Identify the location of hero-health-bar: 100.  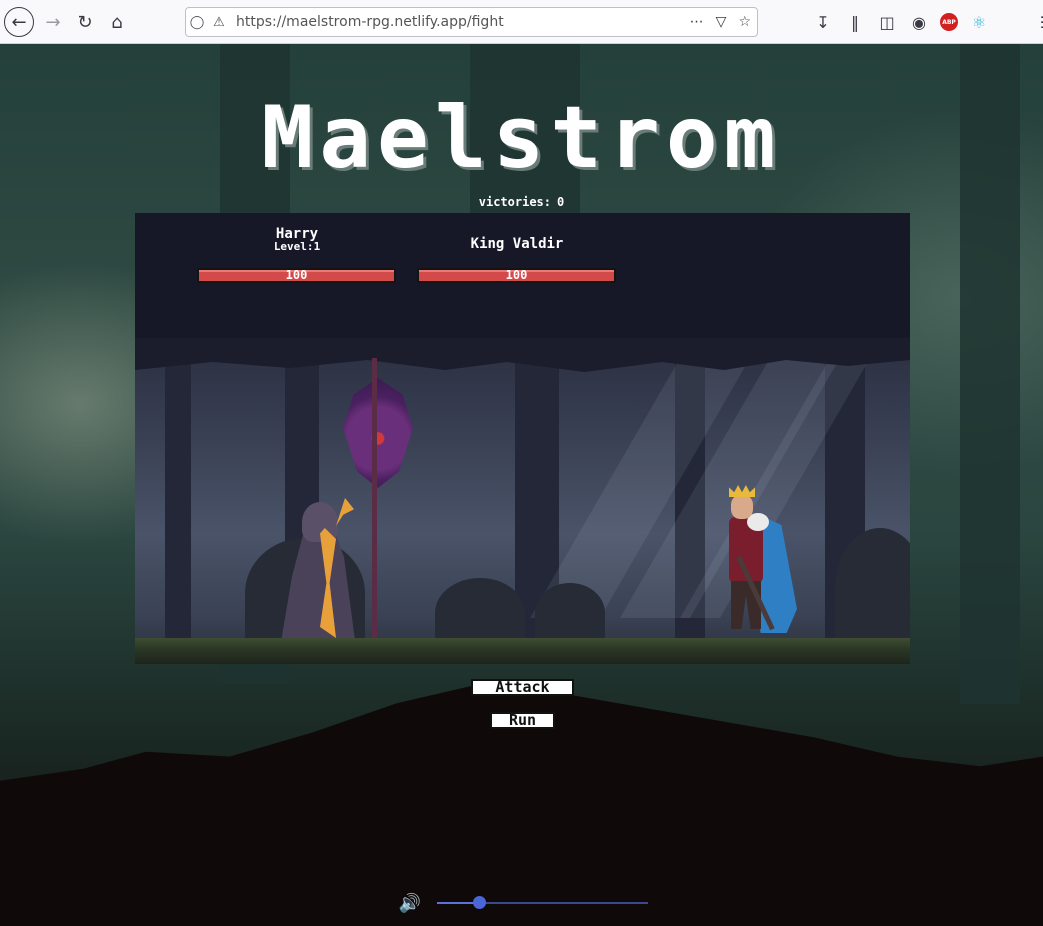
(296, 275).